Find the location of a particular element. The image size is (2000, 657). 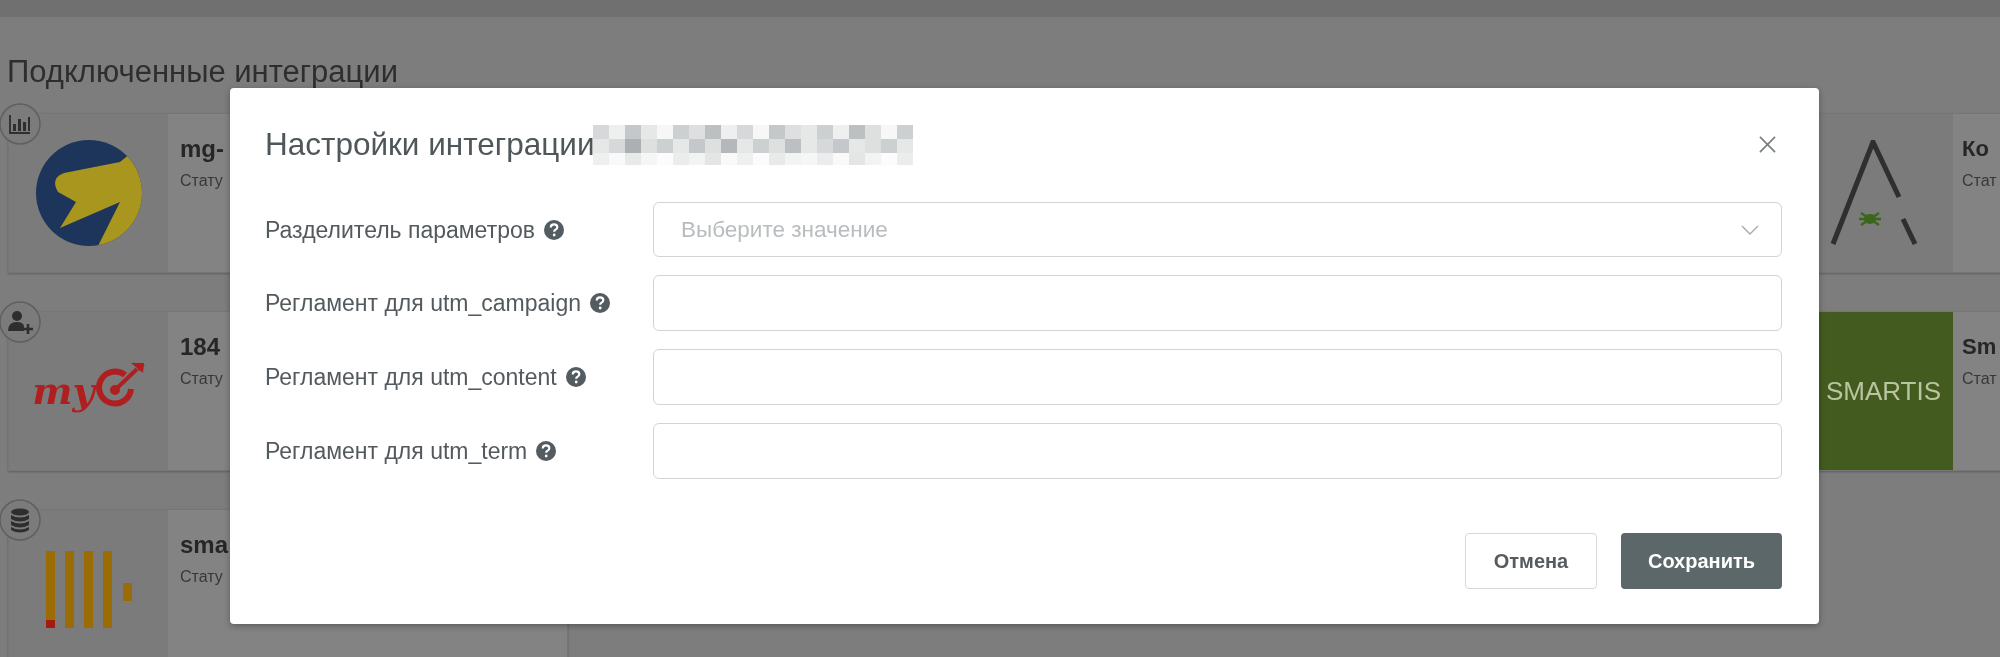

bars-logo-icon is located at coordinates (88, 589).